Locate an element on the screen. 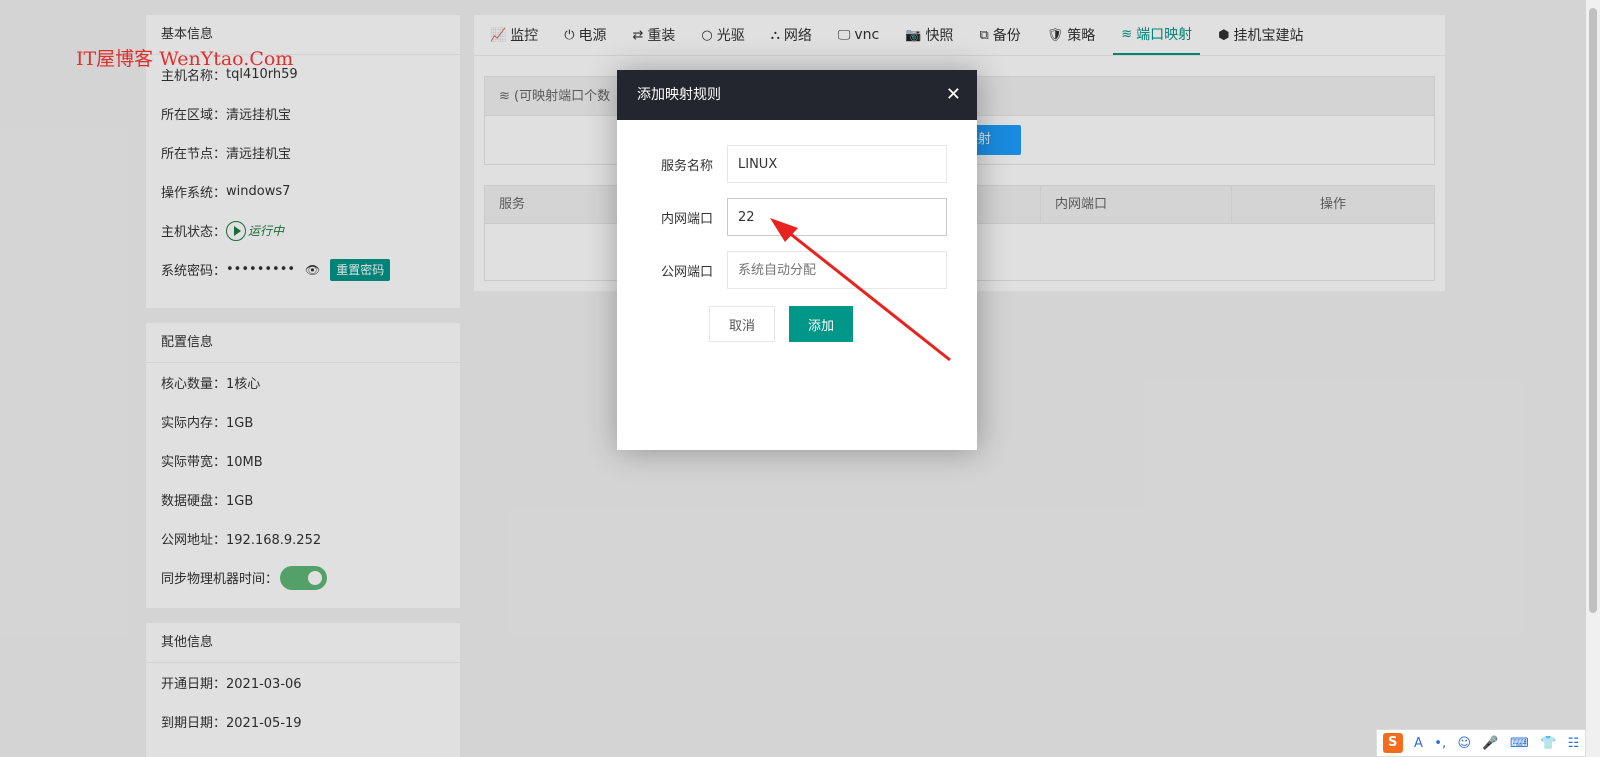  keyboard-icon: ⌨ is located at coordinates (1519, 743).